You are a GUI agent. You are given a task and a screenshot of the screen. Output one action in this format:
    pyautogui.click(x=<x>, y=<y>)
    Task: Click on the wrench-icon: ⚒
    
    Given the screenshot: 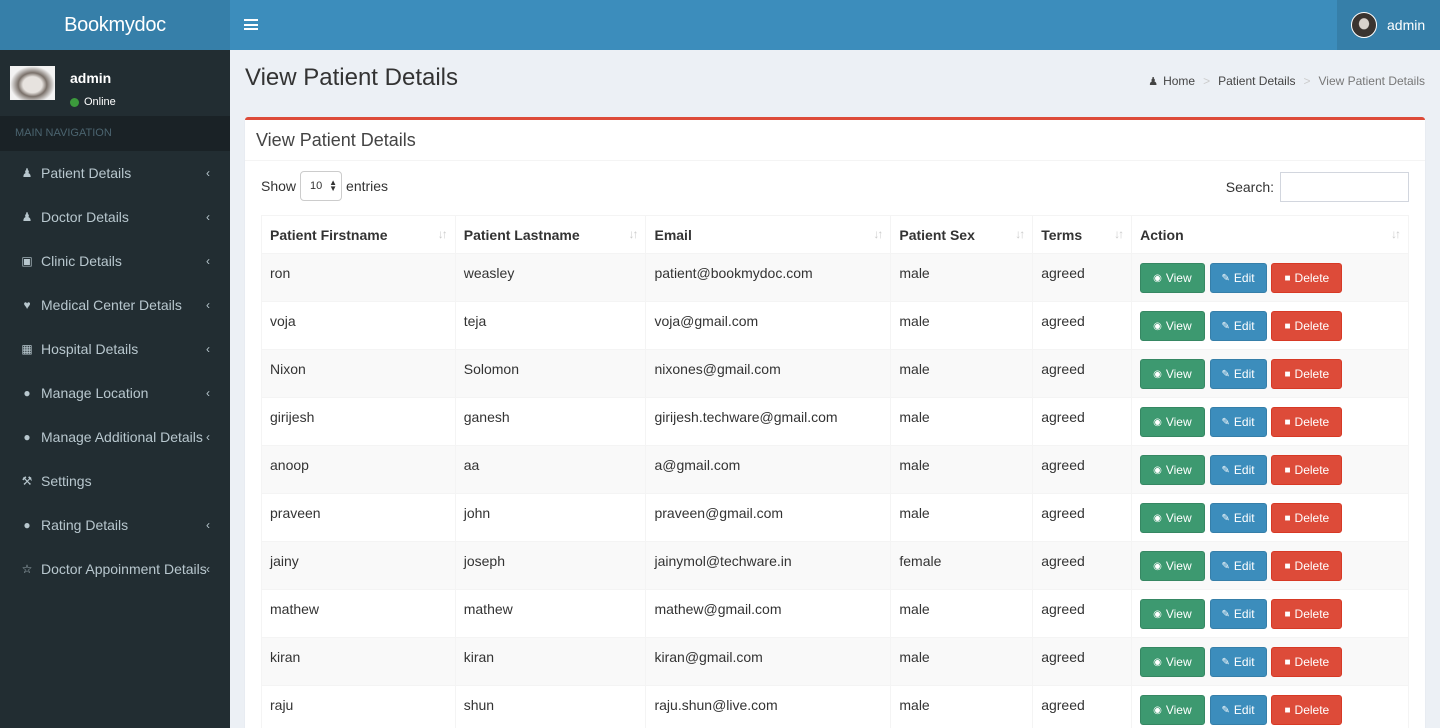 What is the action you would take?
    pyautogui.click(x=27, y=481)
    